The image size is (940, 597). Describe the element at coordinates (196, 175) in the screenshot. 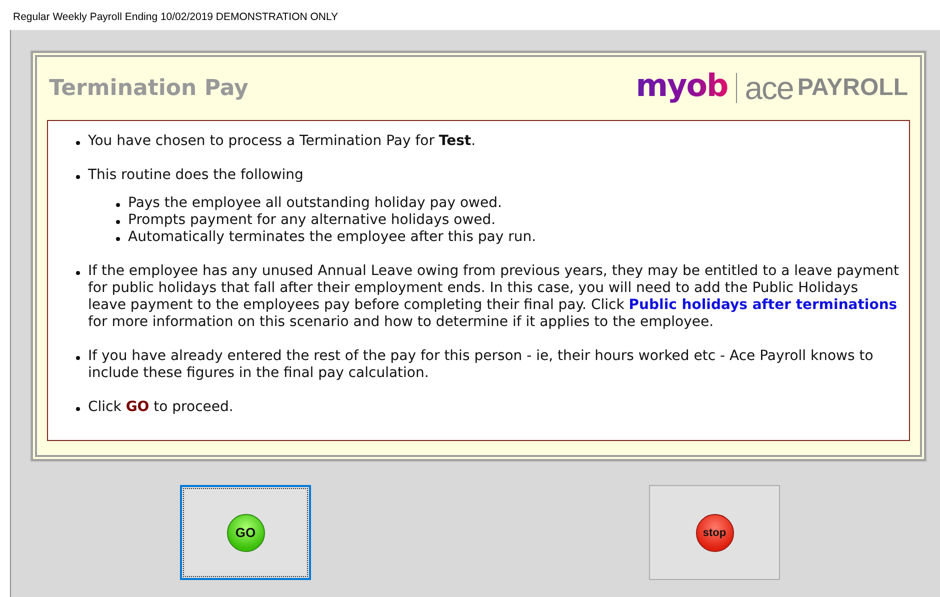

I see `instruction-text: This routine does the following` at that location.